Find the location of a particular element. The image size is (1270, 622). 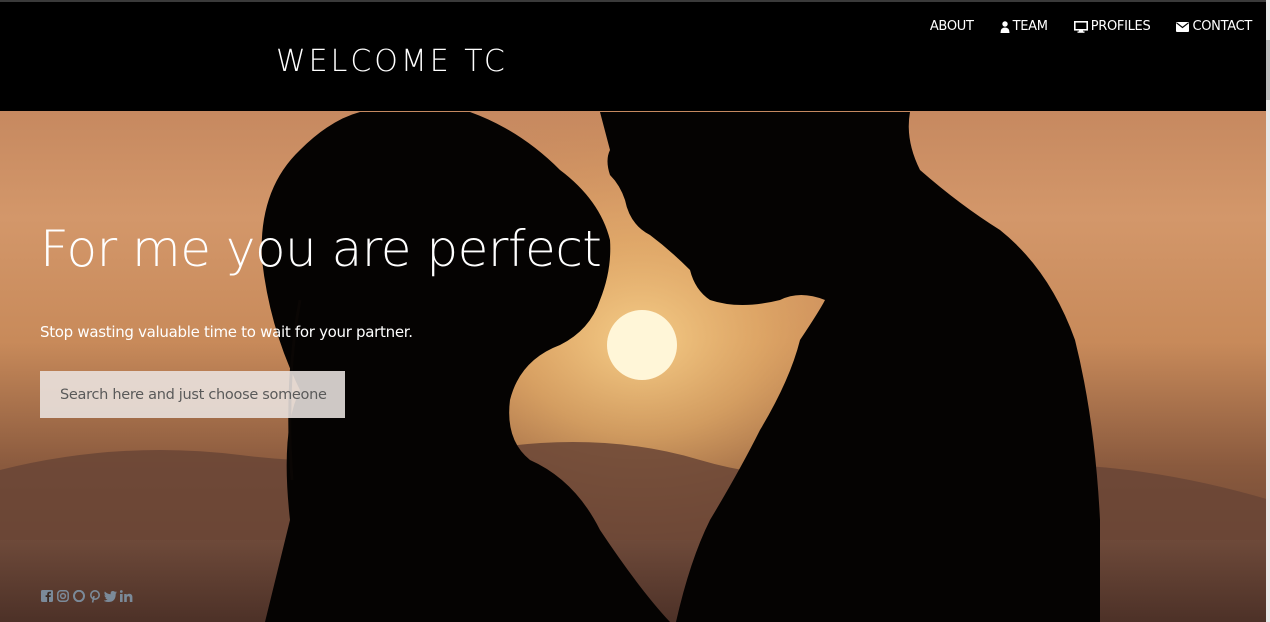

main-nav: ABOUT TEAM PROFILES CONTACT is located at coordinates (1091, 27).